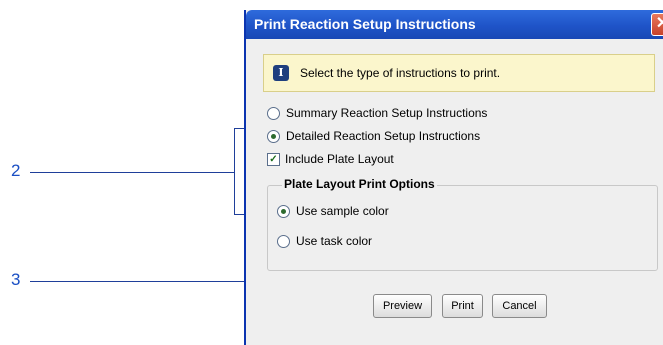 The height and width of the screenshot is (345, 663). What do you see at coordinates (132, 172) in the screenshot?
I see `callout-2-leader-line` at bounding box center [132, 172].